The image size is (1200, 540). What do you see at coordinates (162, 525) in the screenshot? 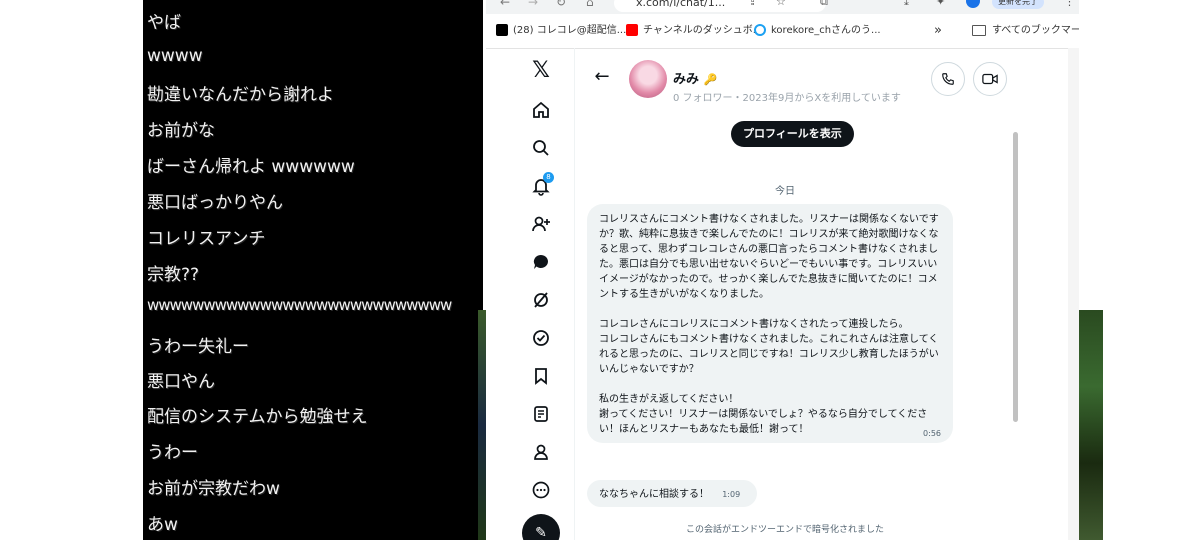
I see `chat-line: あw` at bounding box center [162, 525].